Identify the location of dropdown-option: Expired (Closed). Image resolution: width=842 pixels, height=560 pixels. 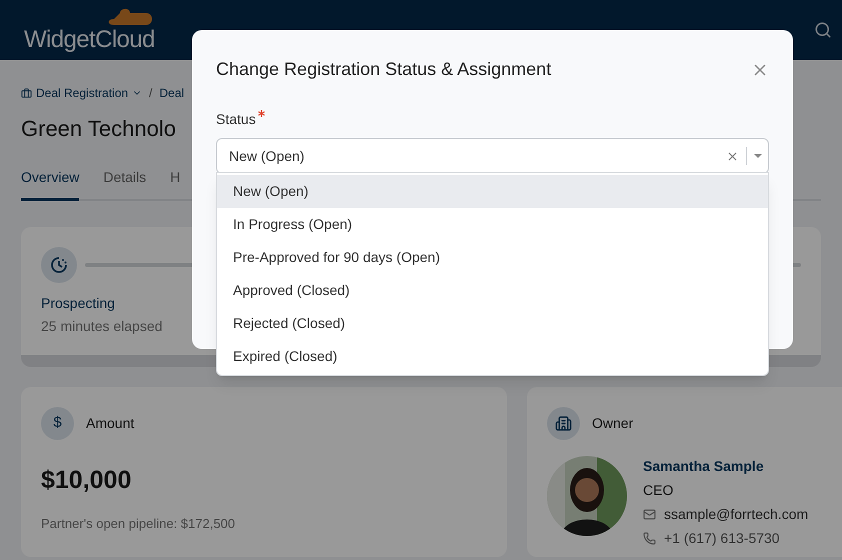
(492, 356).